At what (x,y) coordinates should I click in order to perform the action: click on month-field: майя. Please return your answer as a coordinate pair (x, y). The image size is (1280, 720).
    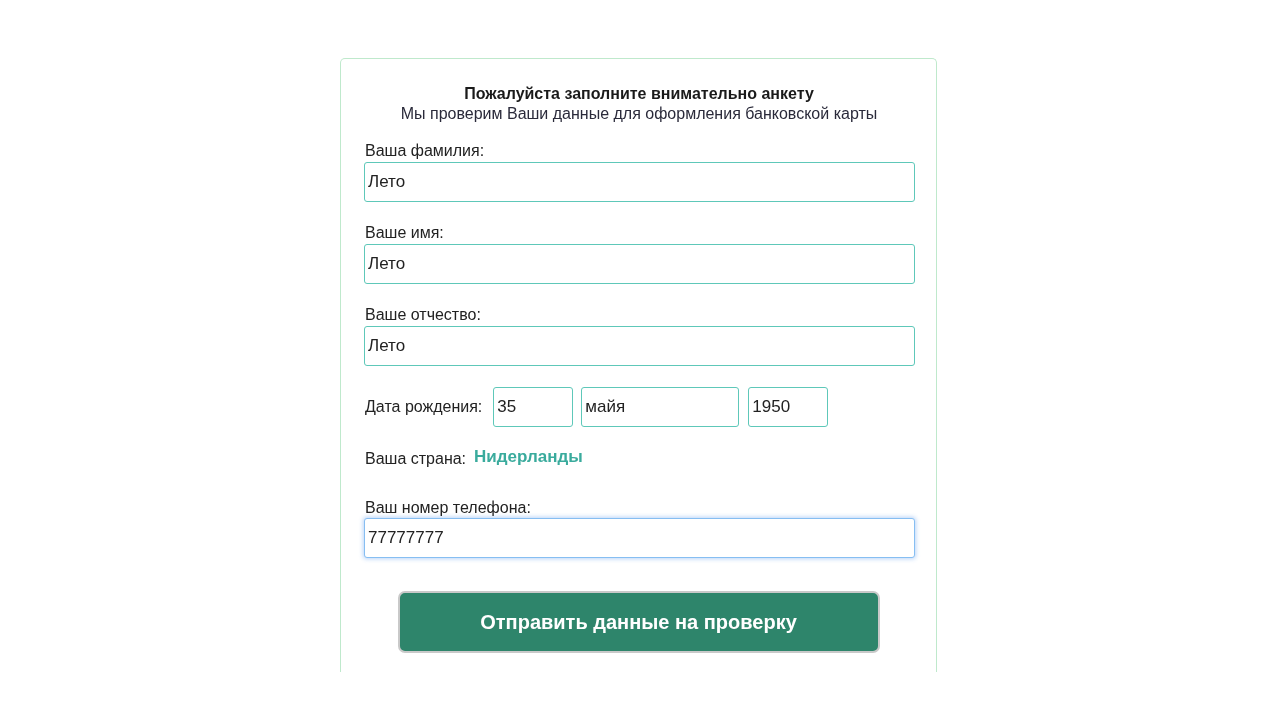
    Looking at the image, I should click on (660, 407).